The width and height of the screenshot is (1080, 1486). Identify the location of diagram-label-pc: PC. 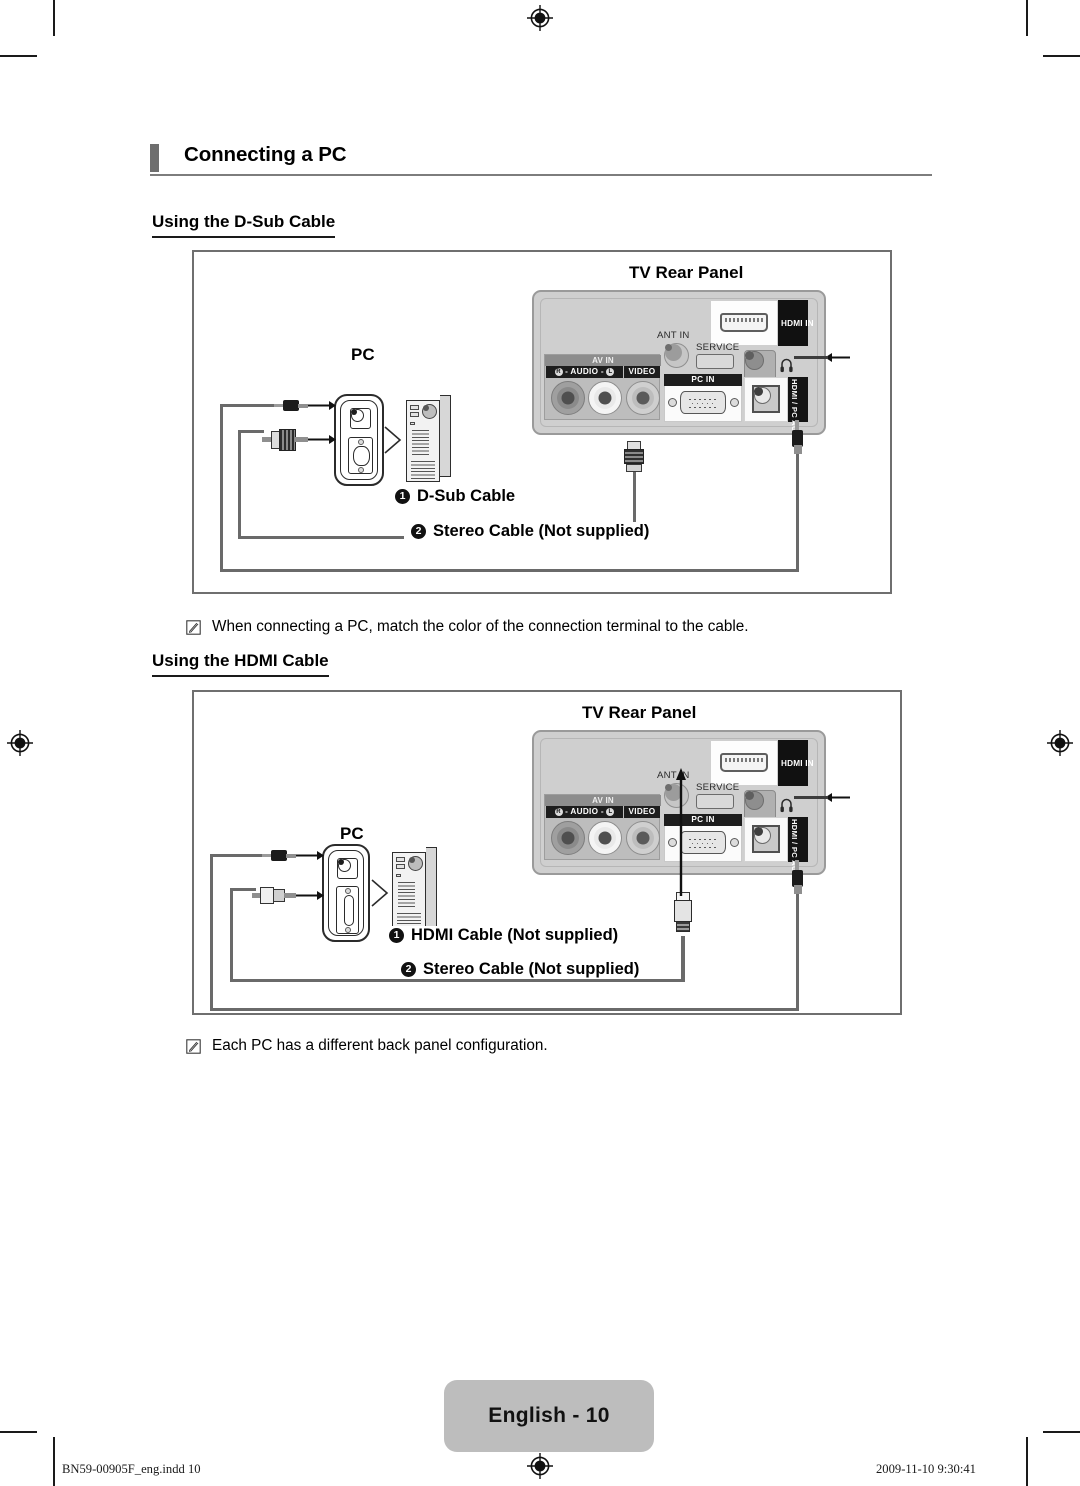
(363, 354).